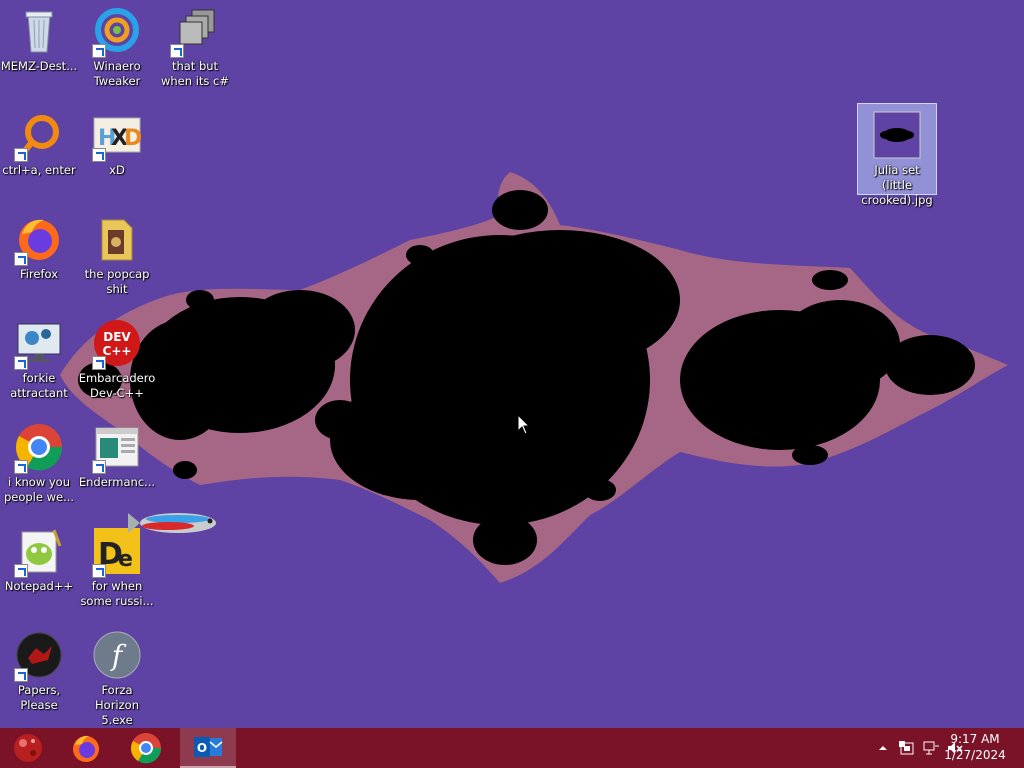 Image resolution: width=1024 pixels, height=768 pixels. I want to click on image-thumbnail-icon, so click(897, 135).